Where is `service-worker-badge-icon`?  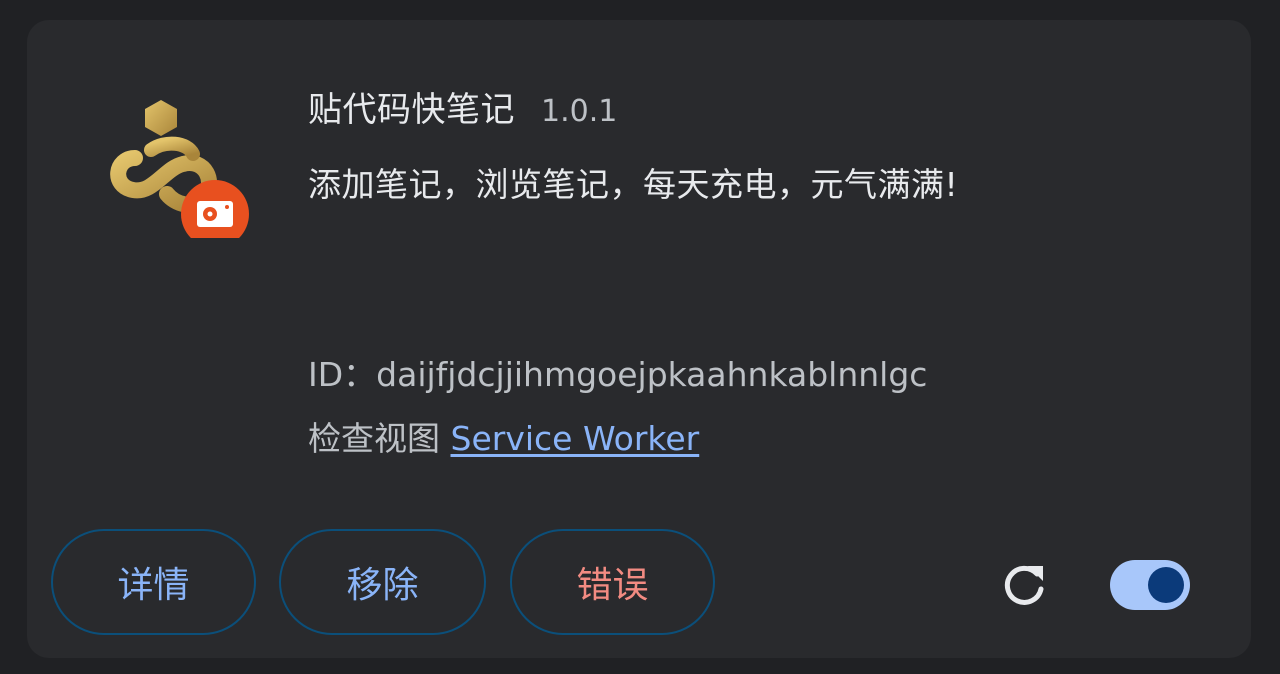
service-worker-badge-icon is located at coordinates (215, 209).